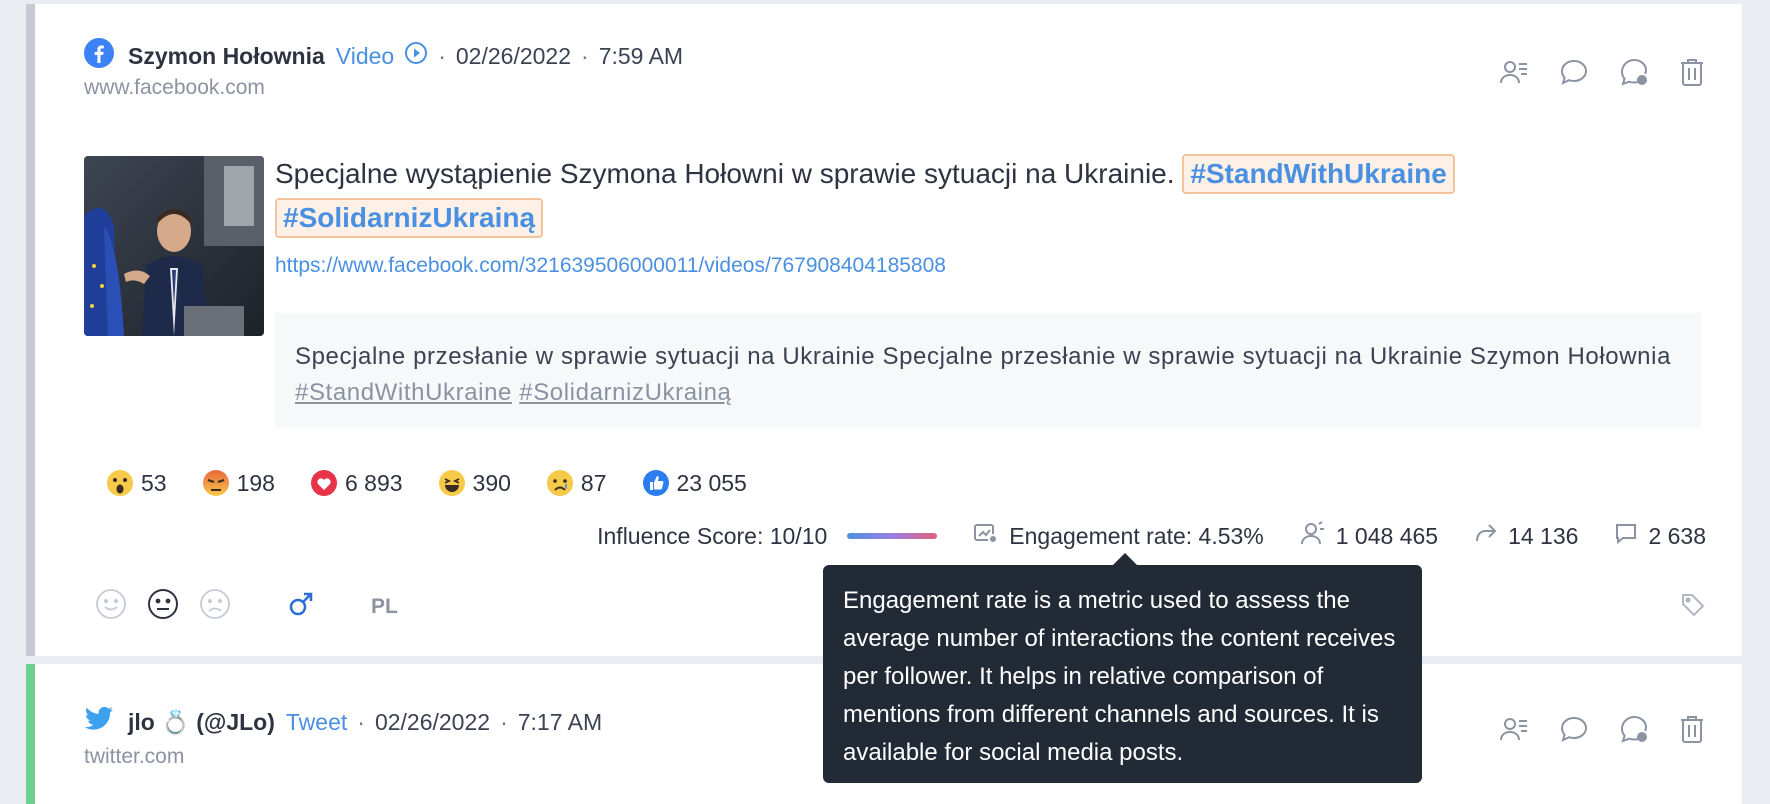 This screenshot has height=804, width=1770. I want to click on influence-score: Influence Score: 10/10, so click(767, 536).